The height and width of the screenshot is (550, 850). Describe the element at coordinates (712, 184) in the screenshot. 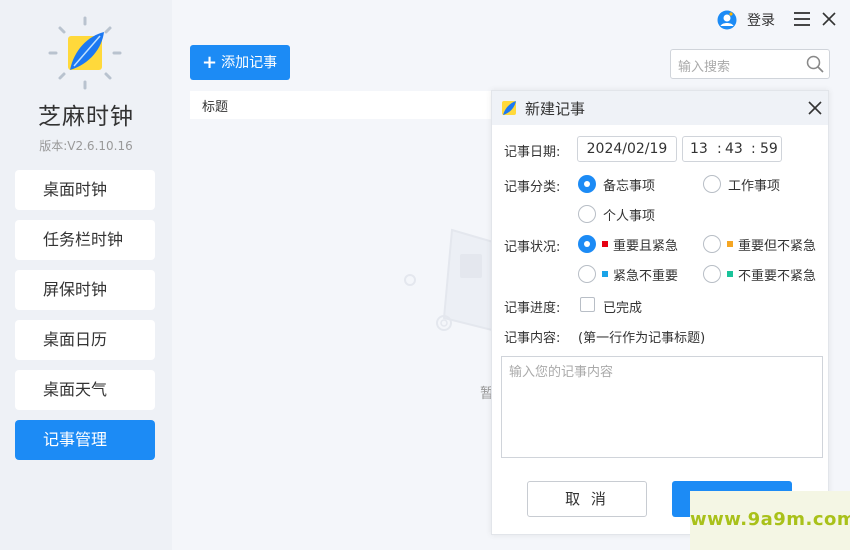

I see `category-radio-work` at that location.